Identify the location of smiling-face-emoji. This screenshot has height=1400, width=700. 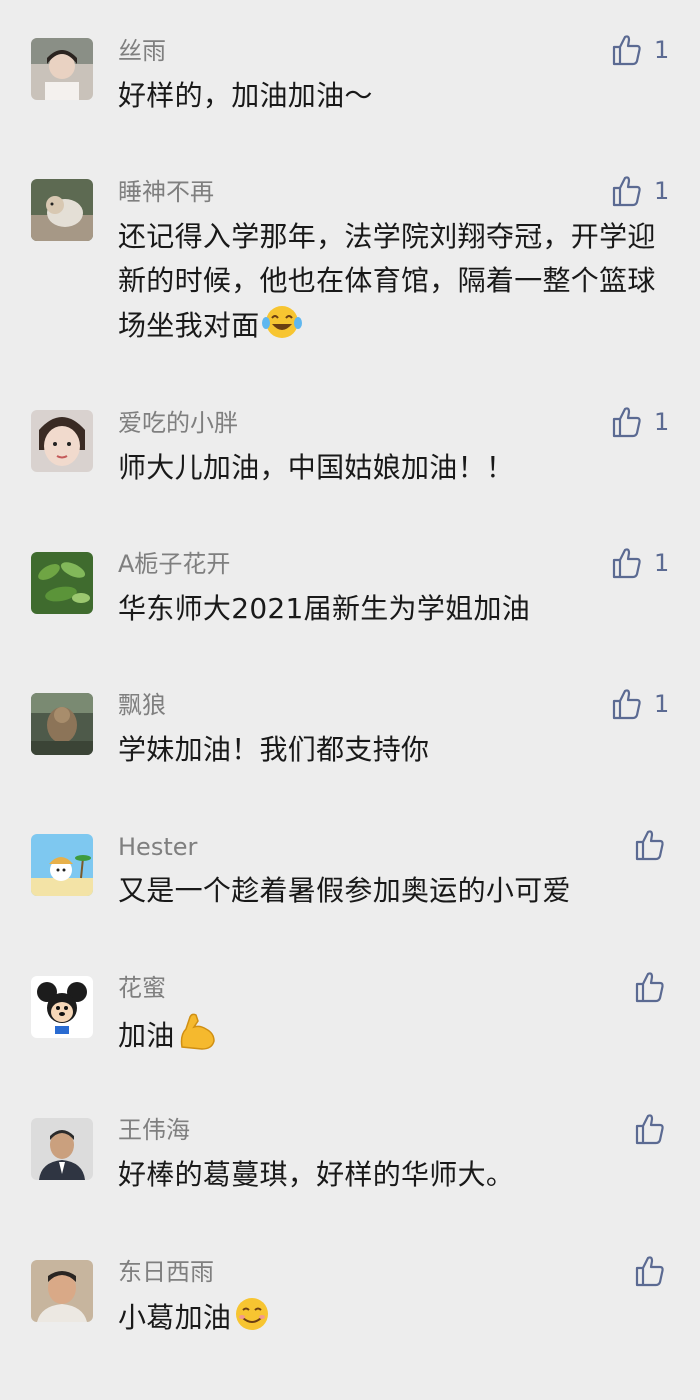
(252, 1314).